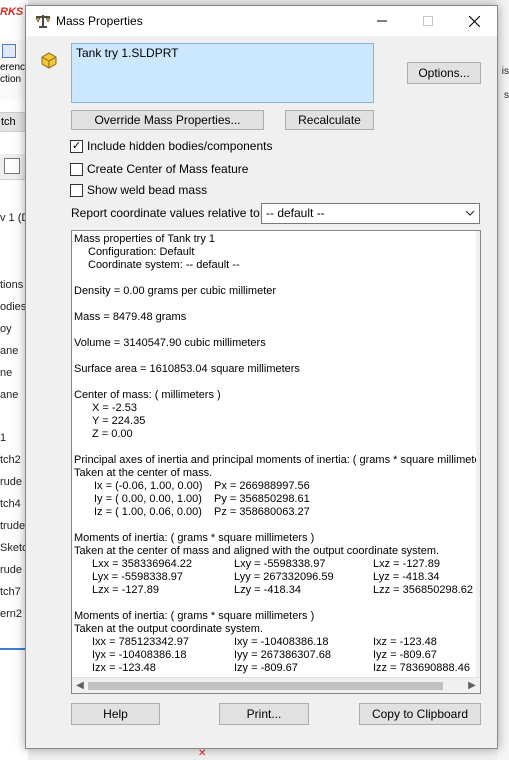  What do you see at coordinates (12, 526) in the screenshot?
I see `tree-item: trude` at bounding box center [12, 526].